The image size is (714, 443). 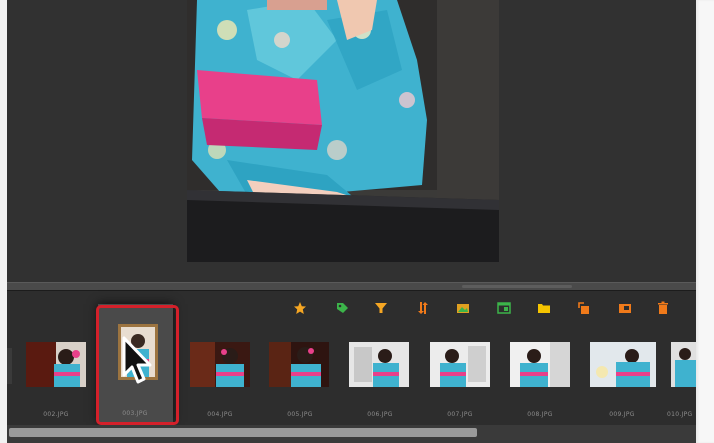 I want to click on partial-thumbnail, so click(x=9, y=366).